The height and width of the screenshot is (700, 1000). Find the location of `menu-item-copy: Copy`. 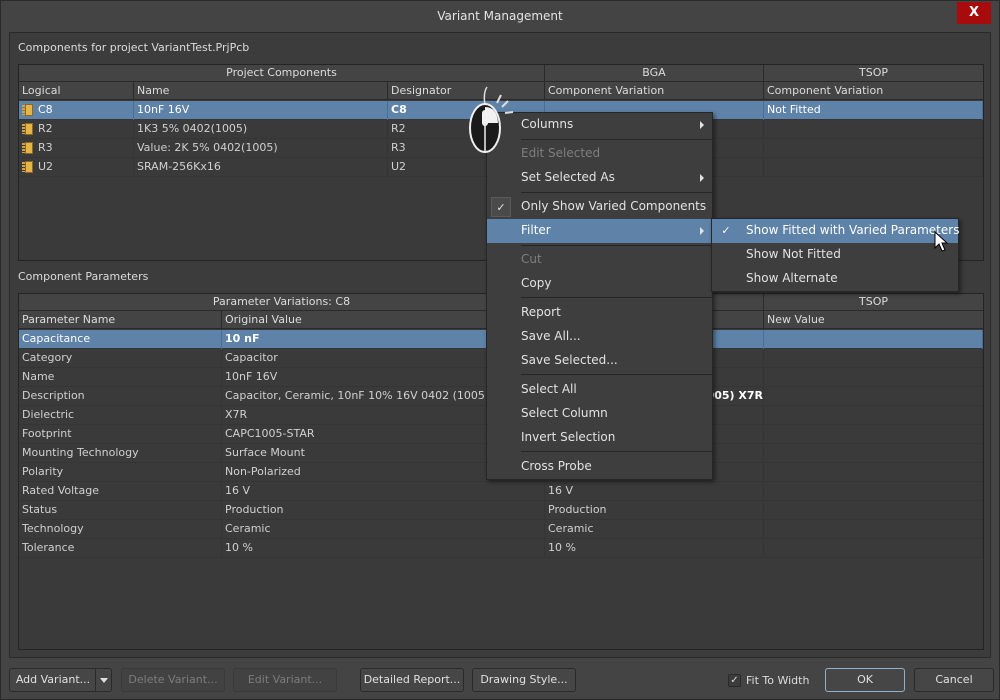

menu-item-copy: Copy is located at coordinates (599, 284).